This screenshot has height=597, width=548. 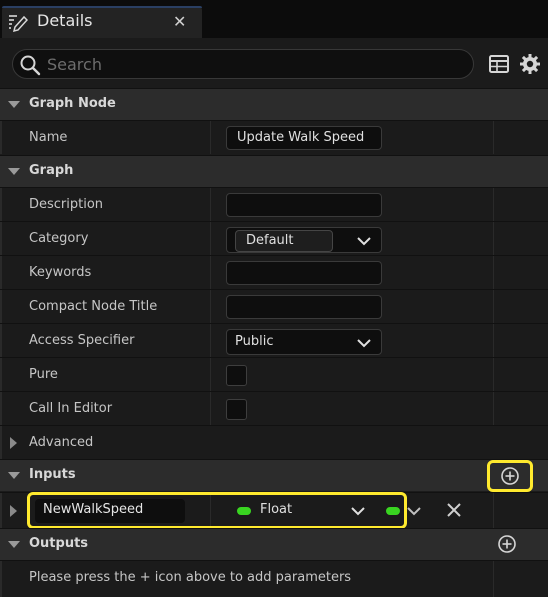 What do you see at coordinates (274, 374) in the screenshot?
I see `property-row-pure: Pure` at bounding box center [274, 374].